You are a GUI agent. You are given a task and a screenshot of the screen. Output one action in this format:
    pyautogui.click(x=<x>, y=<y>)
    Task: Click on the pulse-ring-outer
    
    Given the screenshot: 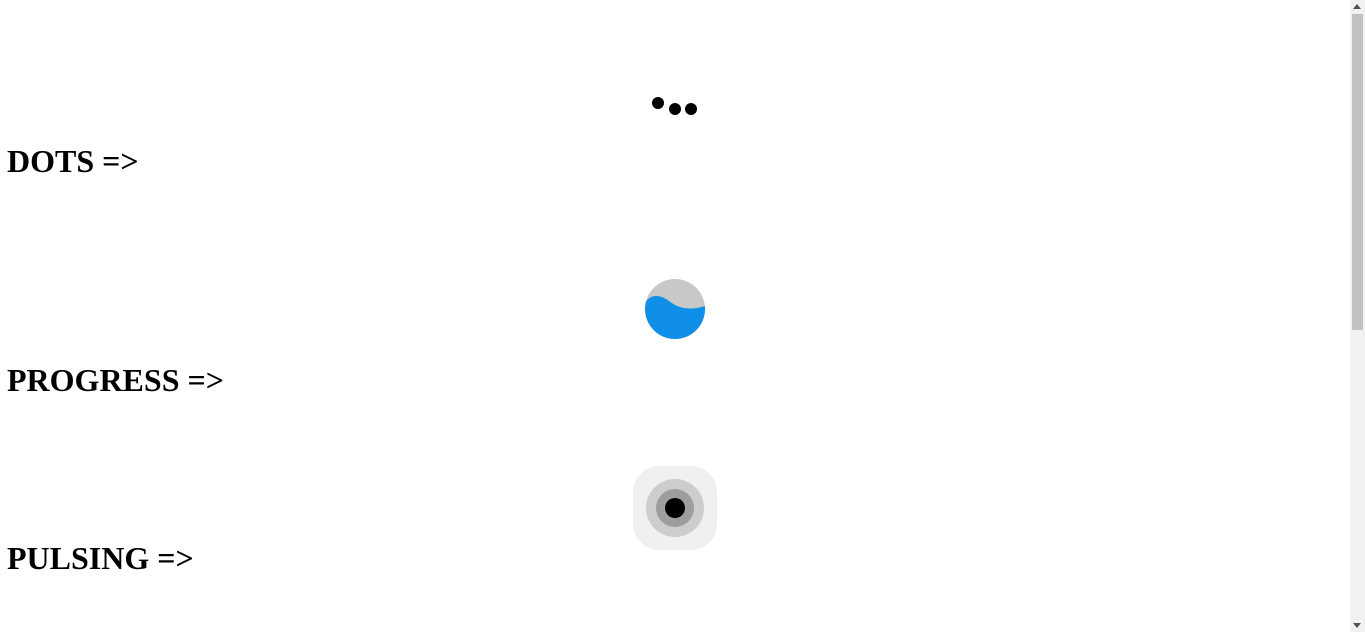 What is the action you would take?
    pyautogui.click(x=675, y=508)
    